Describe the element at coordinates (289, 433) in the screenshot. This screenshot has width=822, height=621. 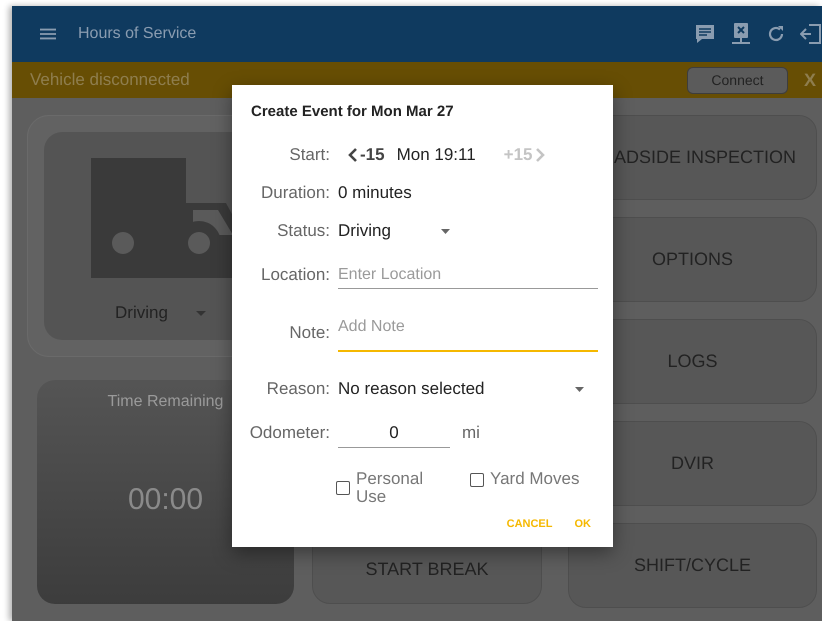
I see `field-label: Odometer:` at that location.